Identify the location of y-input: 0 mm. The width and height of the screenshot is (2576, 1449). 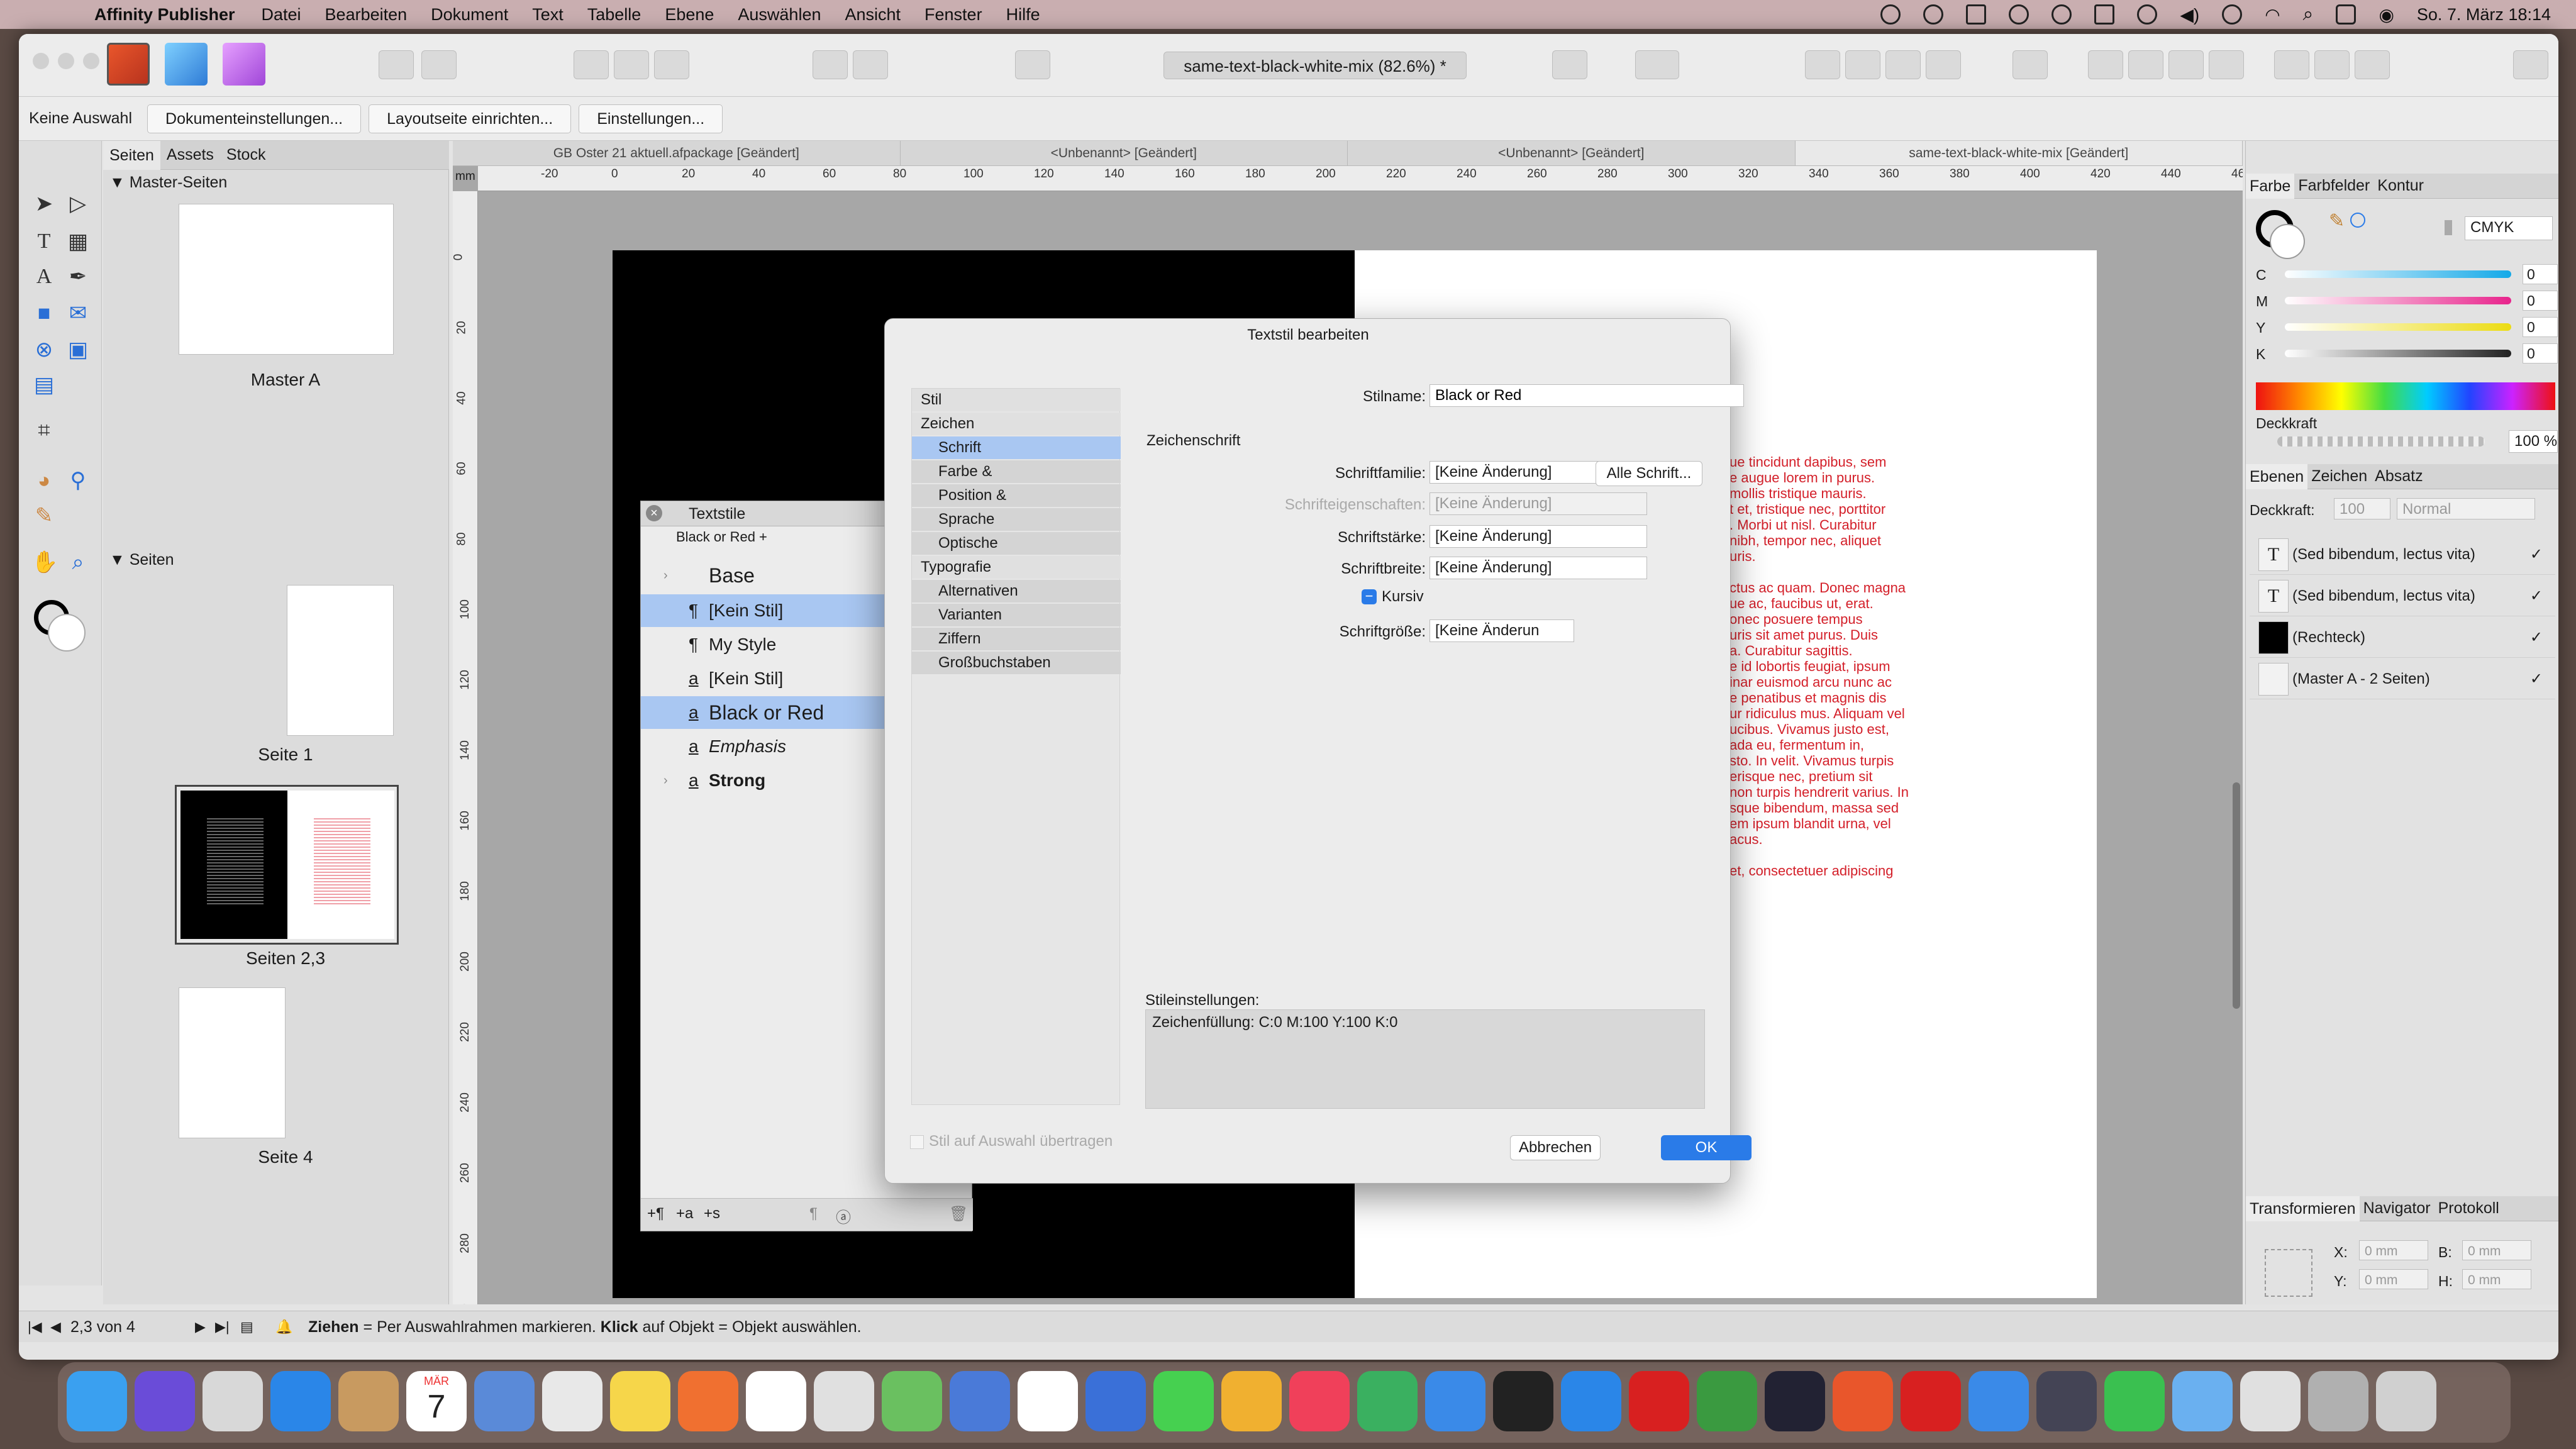
(2393, 1279).